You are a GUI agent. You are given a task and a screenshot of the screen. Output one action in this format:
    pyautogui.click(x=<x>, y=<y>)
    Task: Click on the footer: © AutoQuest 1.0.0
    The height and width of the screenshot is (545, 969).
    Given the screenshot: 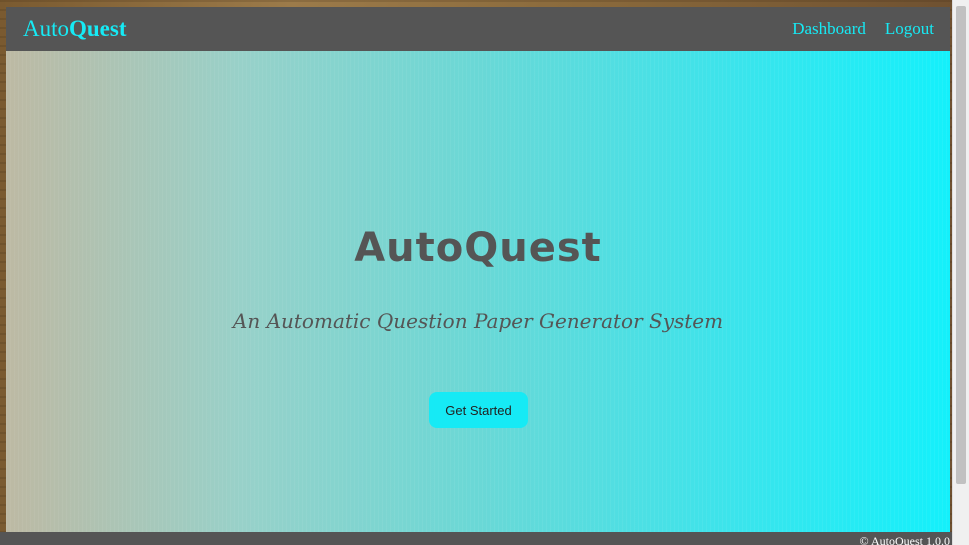 What is the action you would take?
    pyautogui.click(x=476, y=538)
    